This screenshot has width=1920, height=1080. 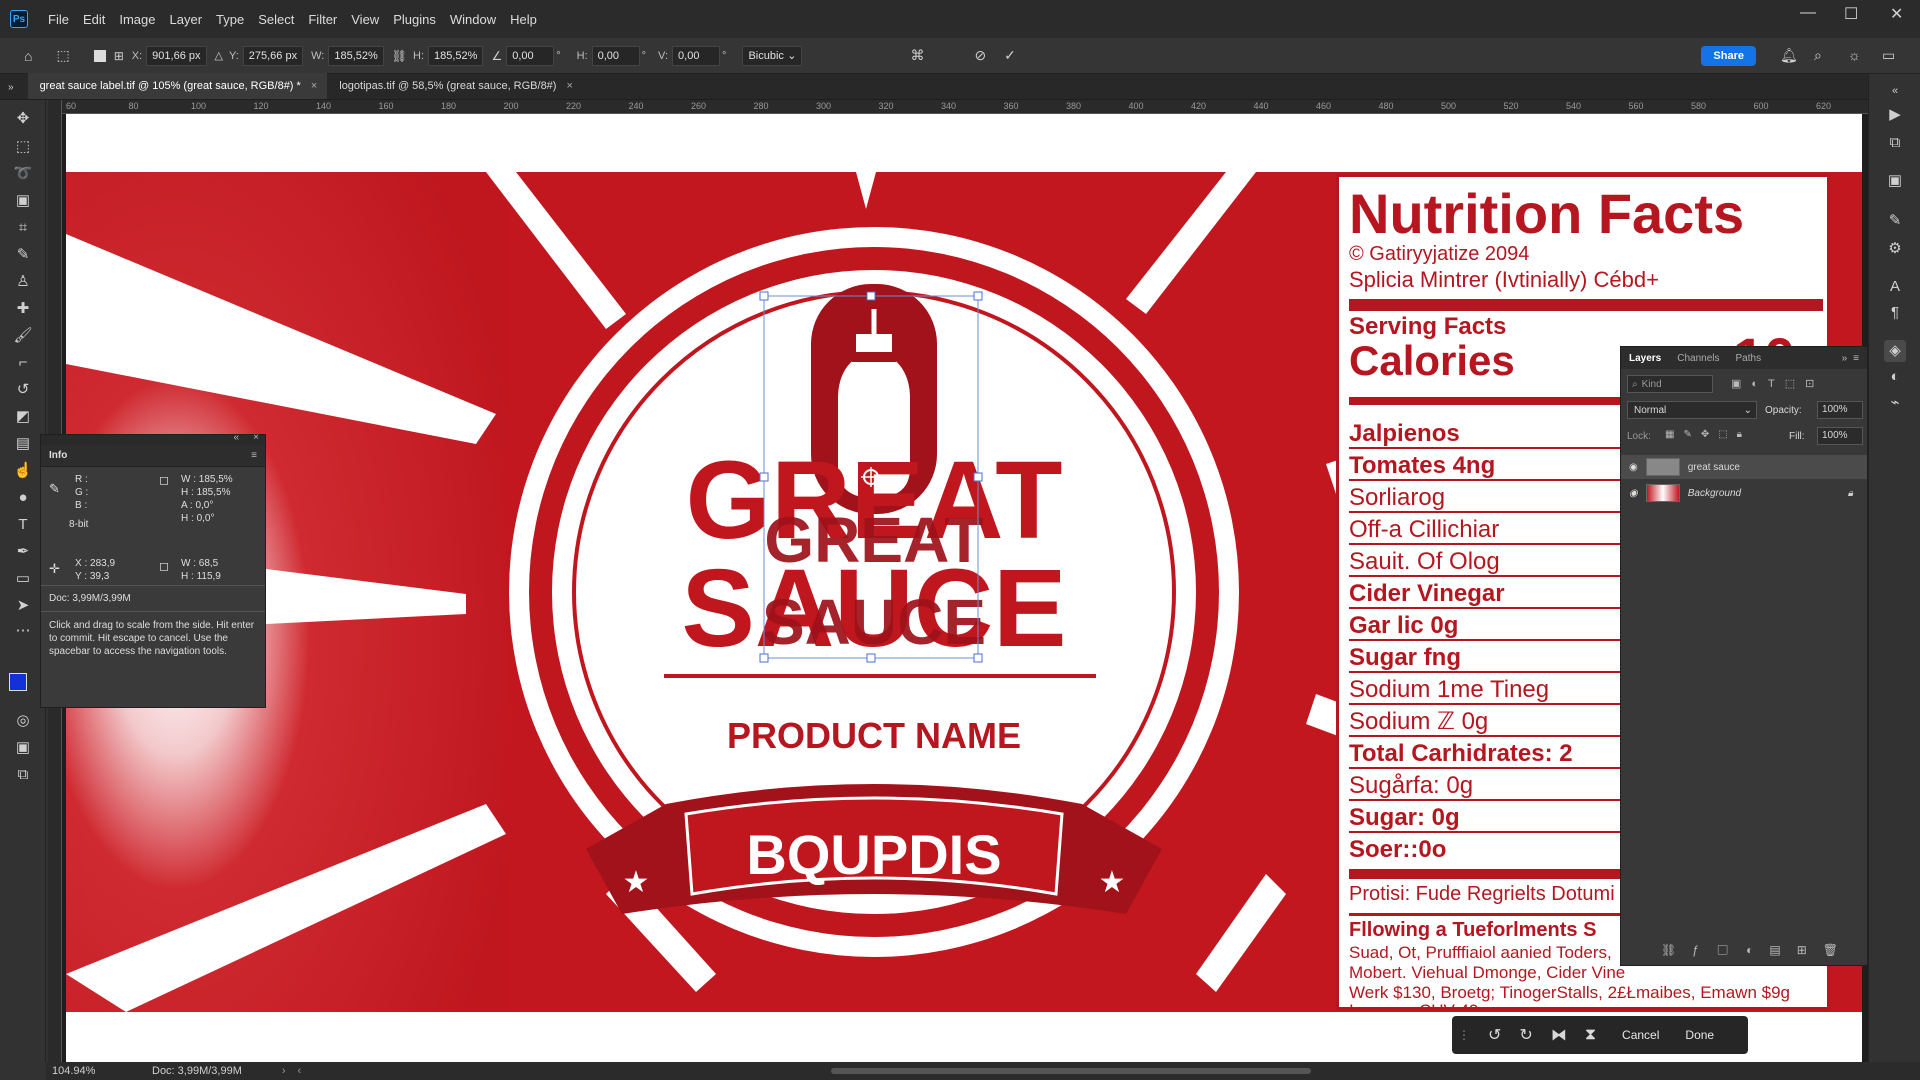 I want to click on dodge-tool-icon: ●, so click(x=23, y=498).